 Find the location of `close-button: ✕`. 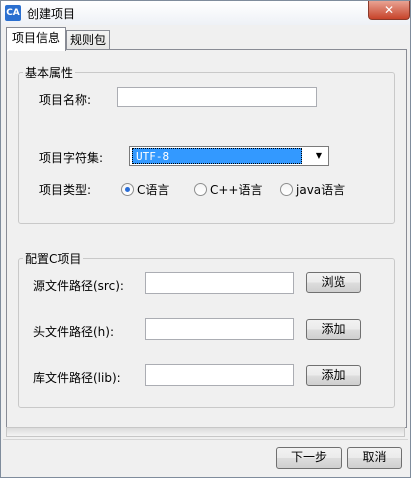

close-button: ✕ is located at coordinates (389, 10).